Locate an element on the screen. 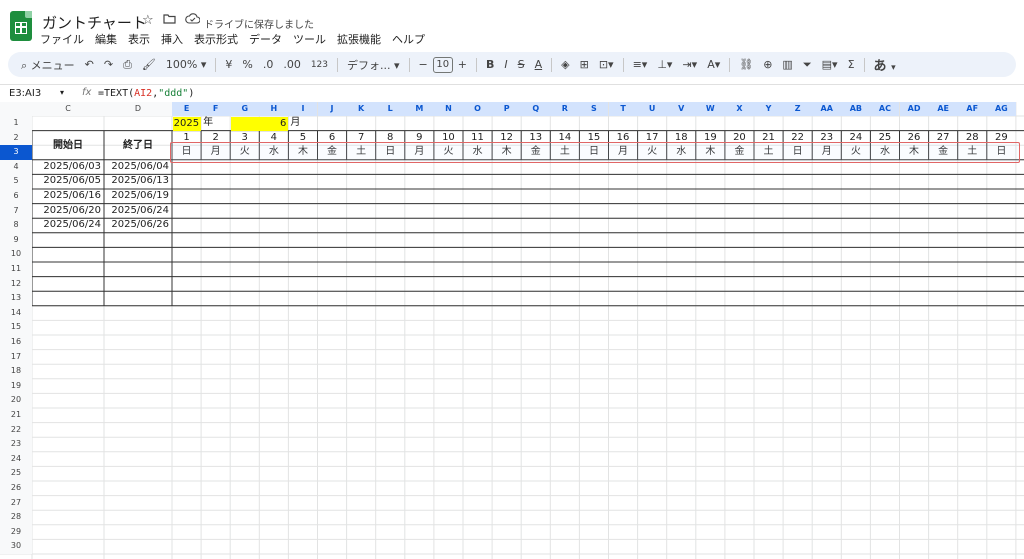  menu-help: ヘルプ is located at coordinates (408, 39).